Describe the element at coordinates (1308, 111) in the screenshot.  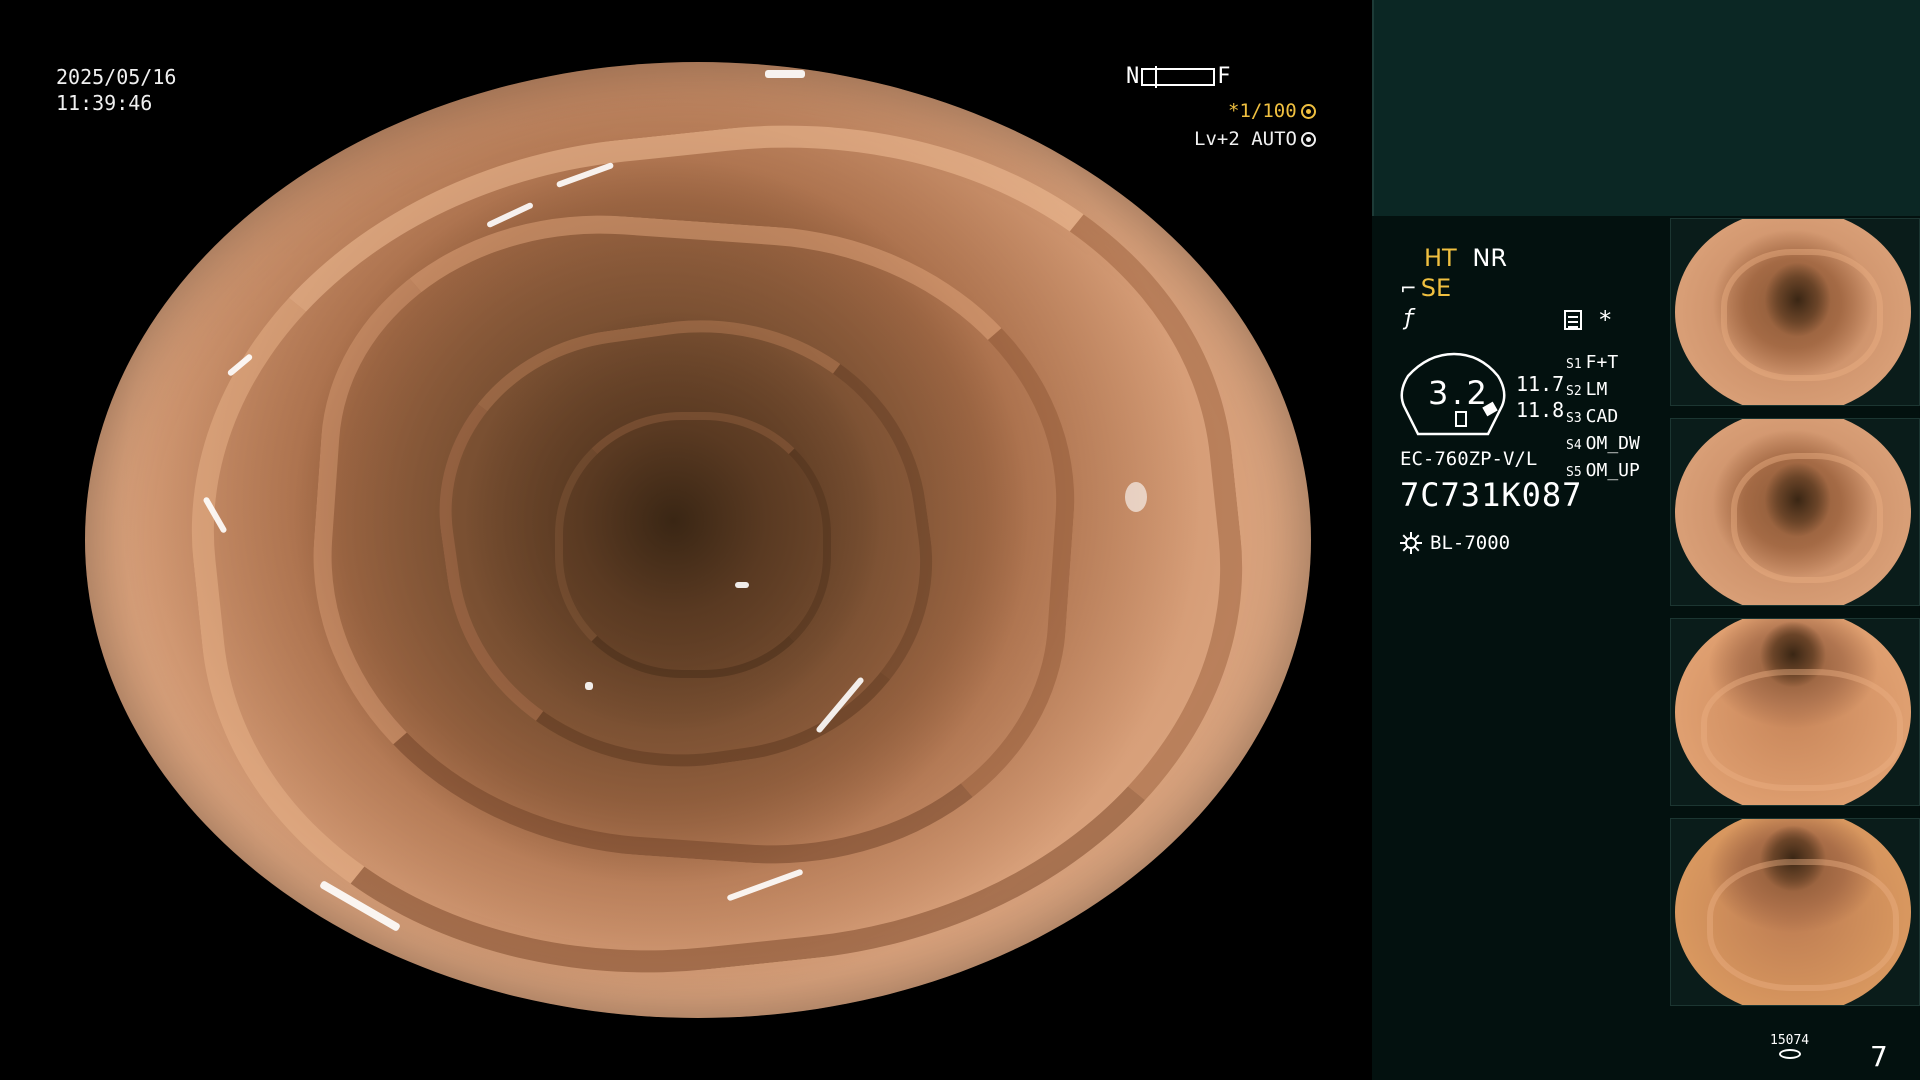
I see `aperture-icon` at that location.